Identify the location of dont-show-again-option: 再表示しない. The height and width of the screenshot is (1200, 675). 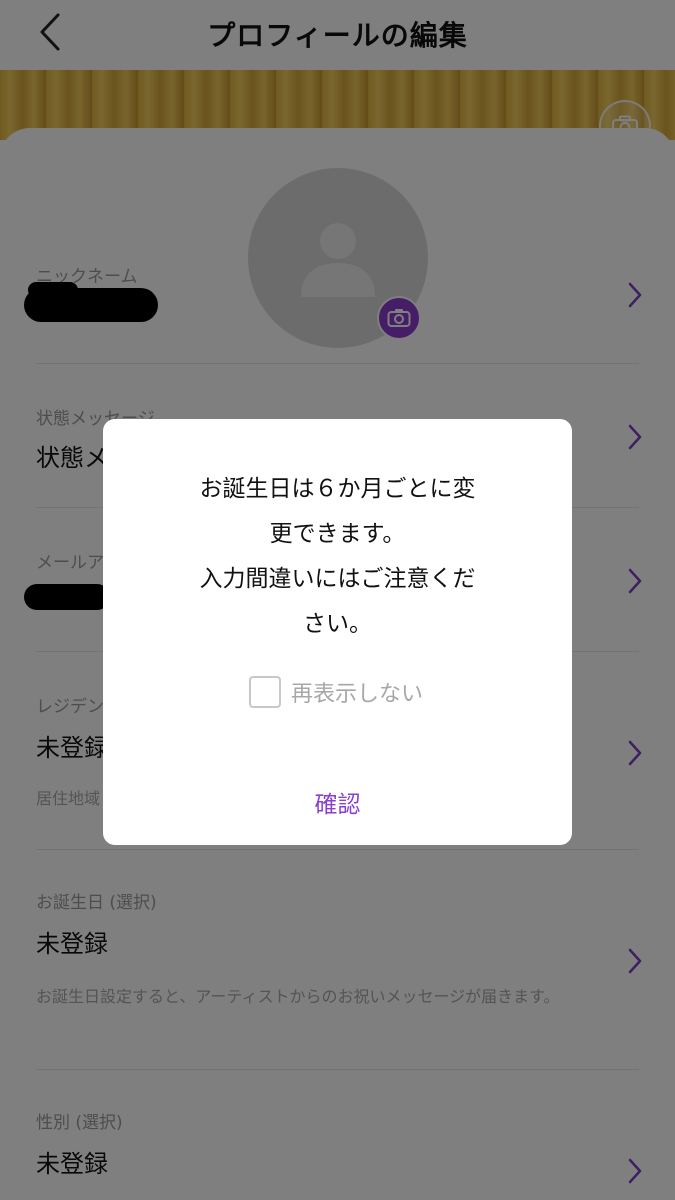
(336, 692).